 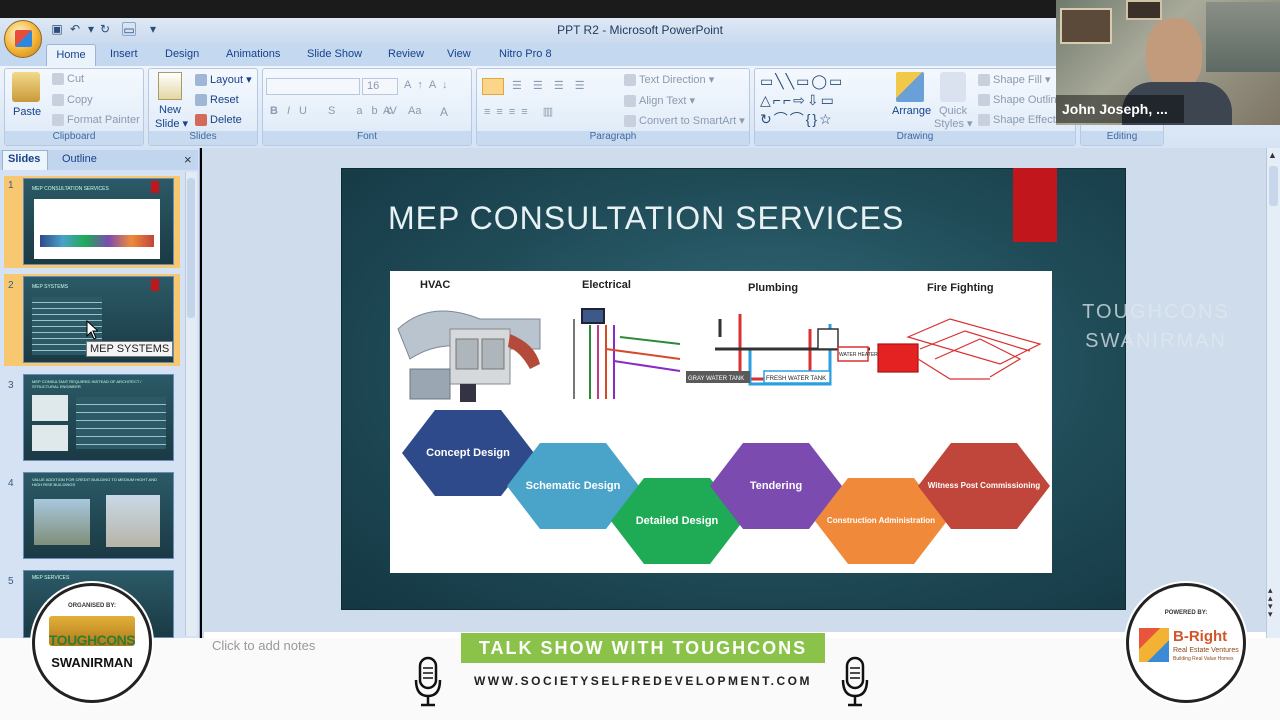 I want to click on tab-insert: Insert, so click(x=124, y=54).